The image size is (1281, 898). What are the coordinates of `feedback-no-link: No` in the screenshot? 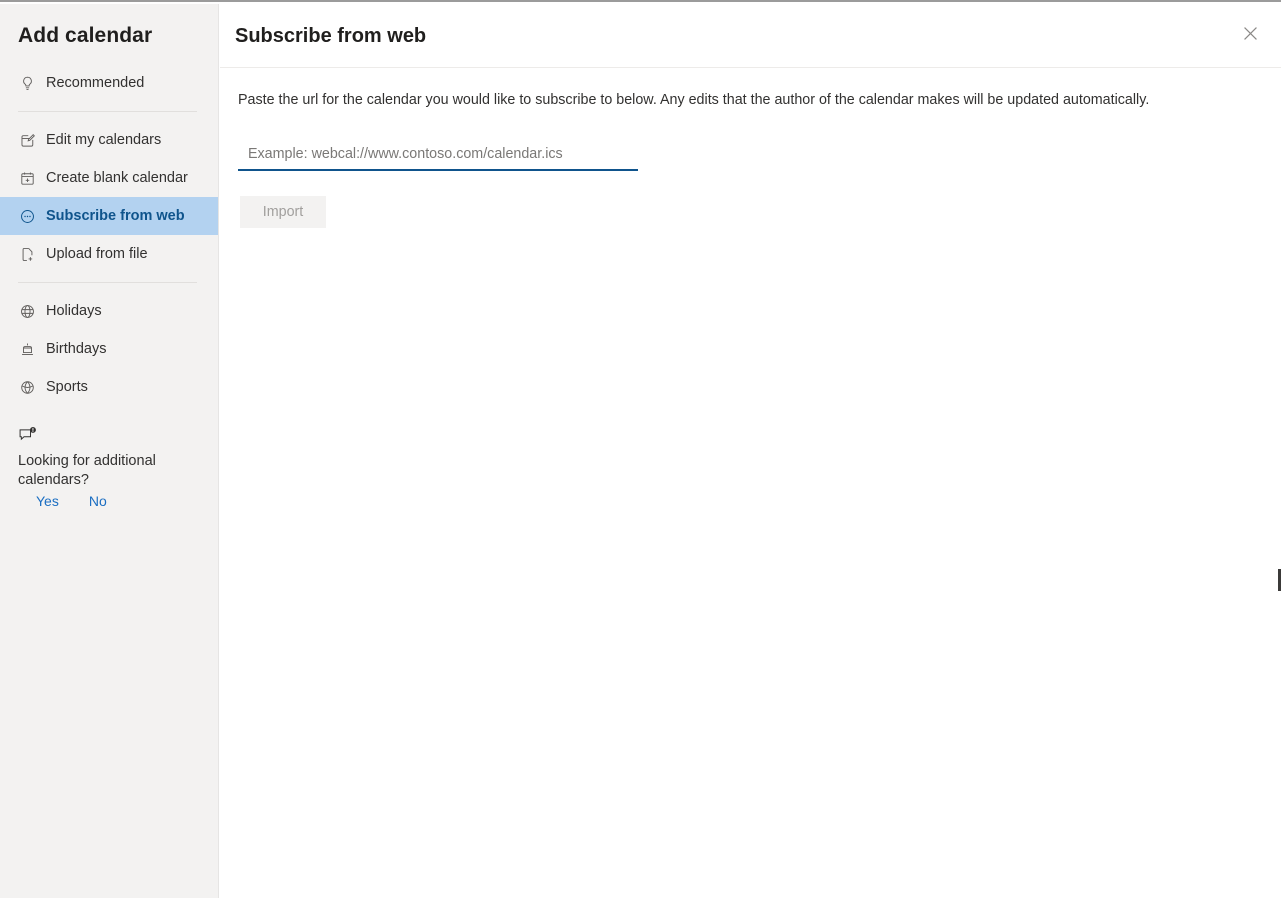 It's located at (98, 501).